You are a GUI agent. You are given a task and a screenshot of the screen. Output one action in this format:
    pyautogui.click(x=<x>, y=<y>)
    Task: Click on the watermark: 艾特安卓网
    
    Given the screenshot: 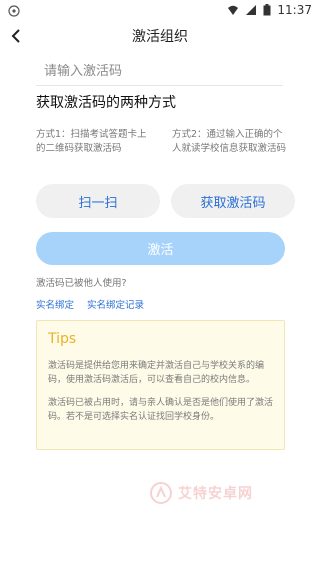 What is the action you would take?
    pyautogui.click(x=201, y=493)
    